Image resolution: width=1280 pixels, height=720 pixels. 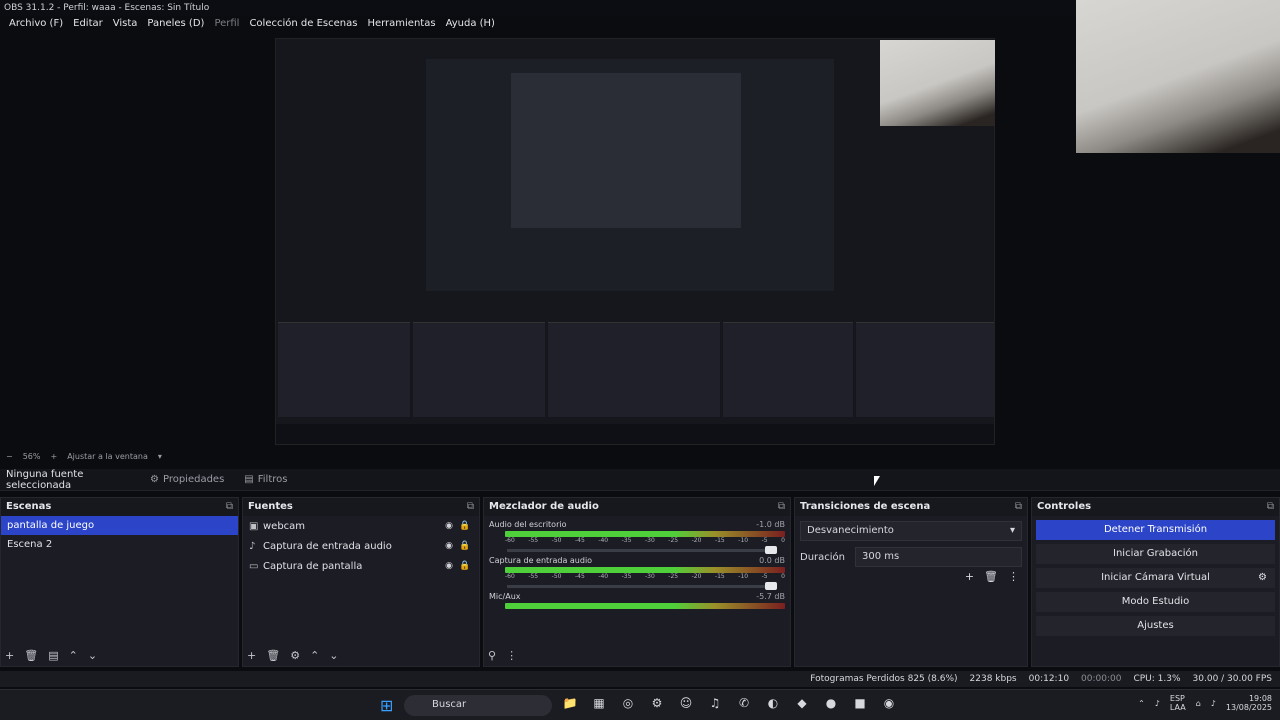 What do you see at coordinates (478, 705) in the screenshot?
I see `taskbar-search: Buscar` at bounding box center [478, 705].